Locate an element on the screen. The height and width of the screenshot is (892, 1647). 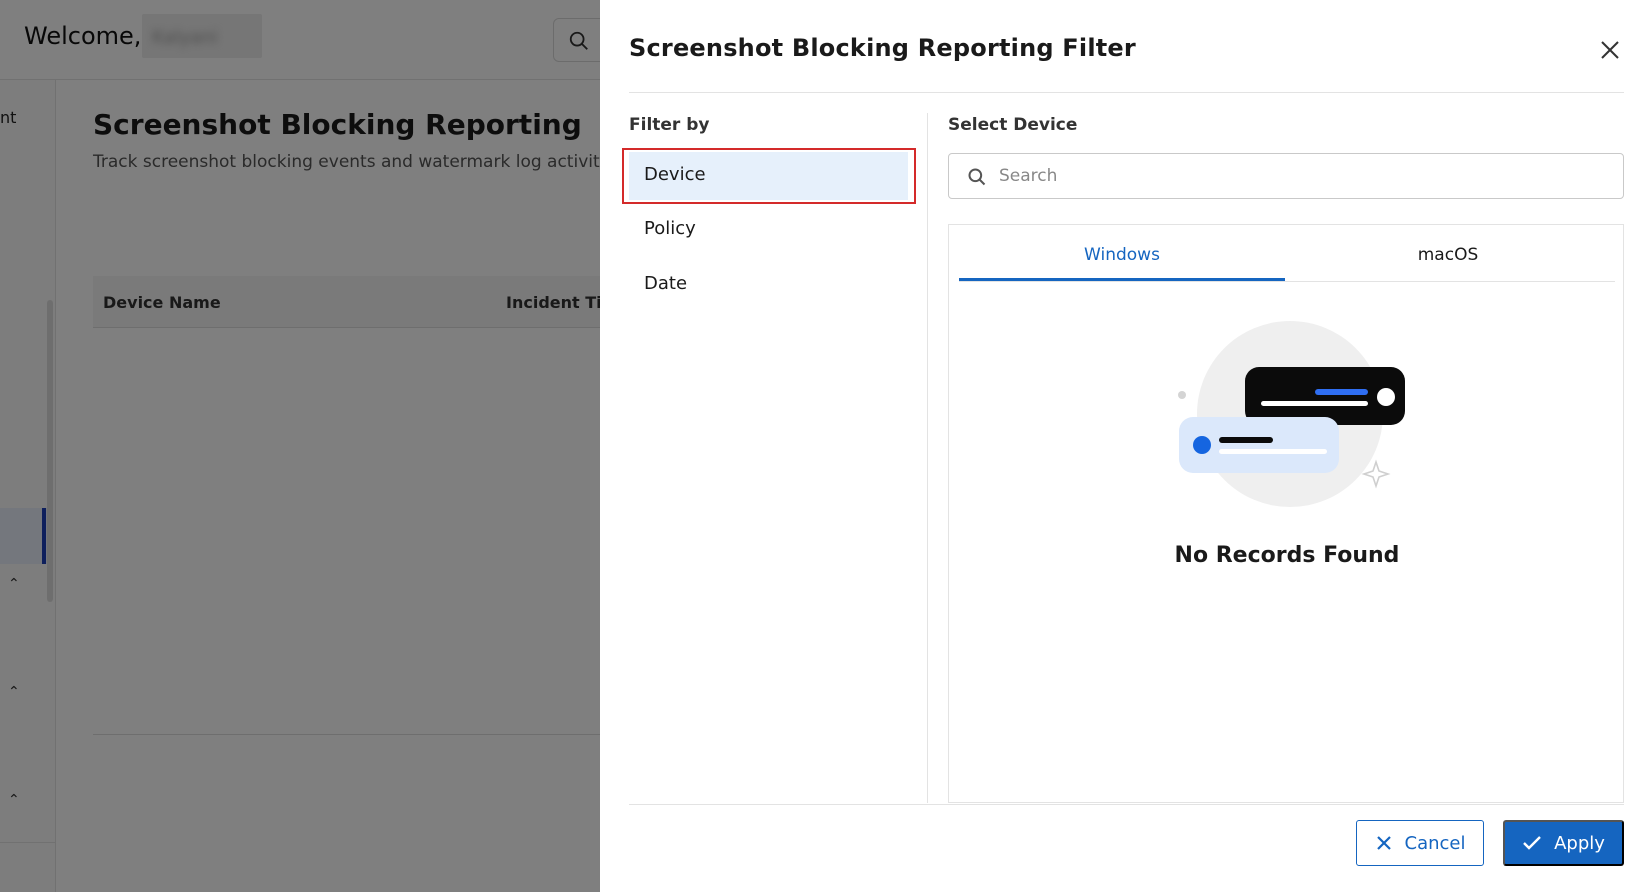
filter-item-label: Date is located at coordinates (666, 283).